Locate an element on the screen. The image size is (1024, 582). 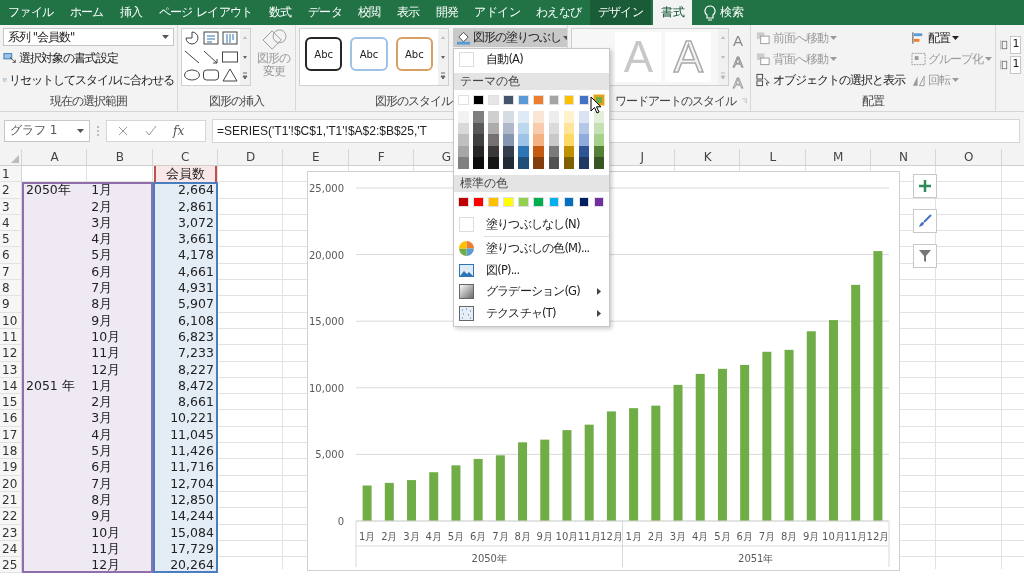
dialog-launcher-icon is located at coordinates (744, 101).